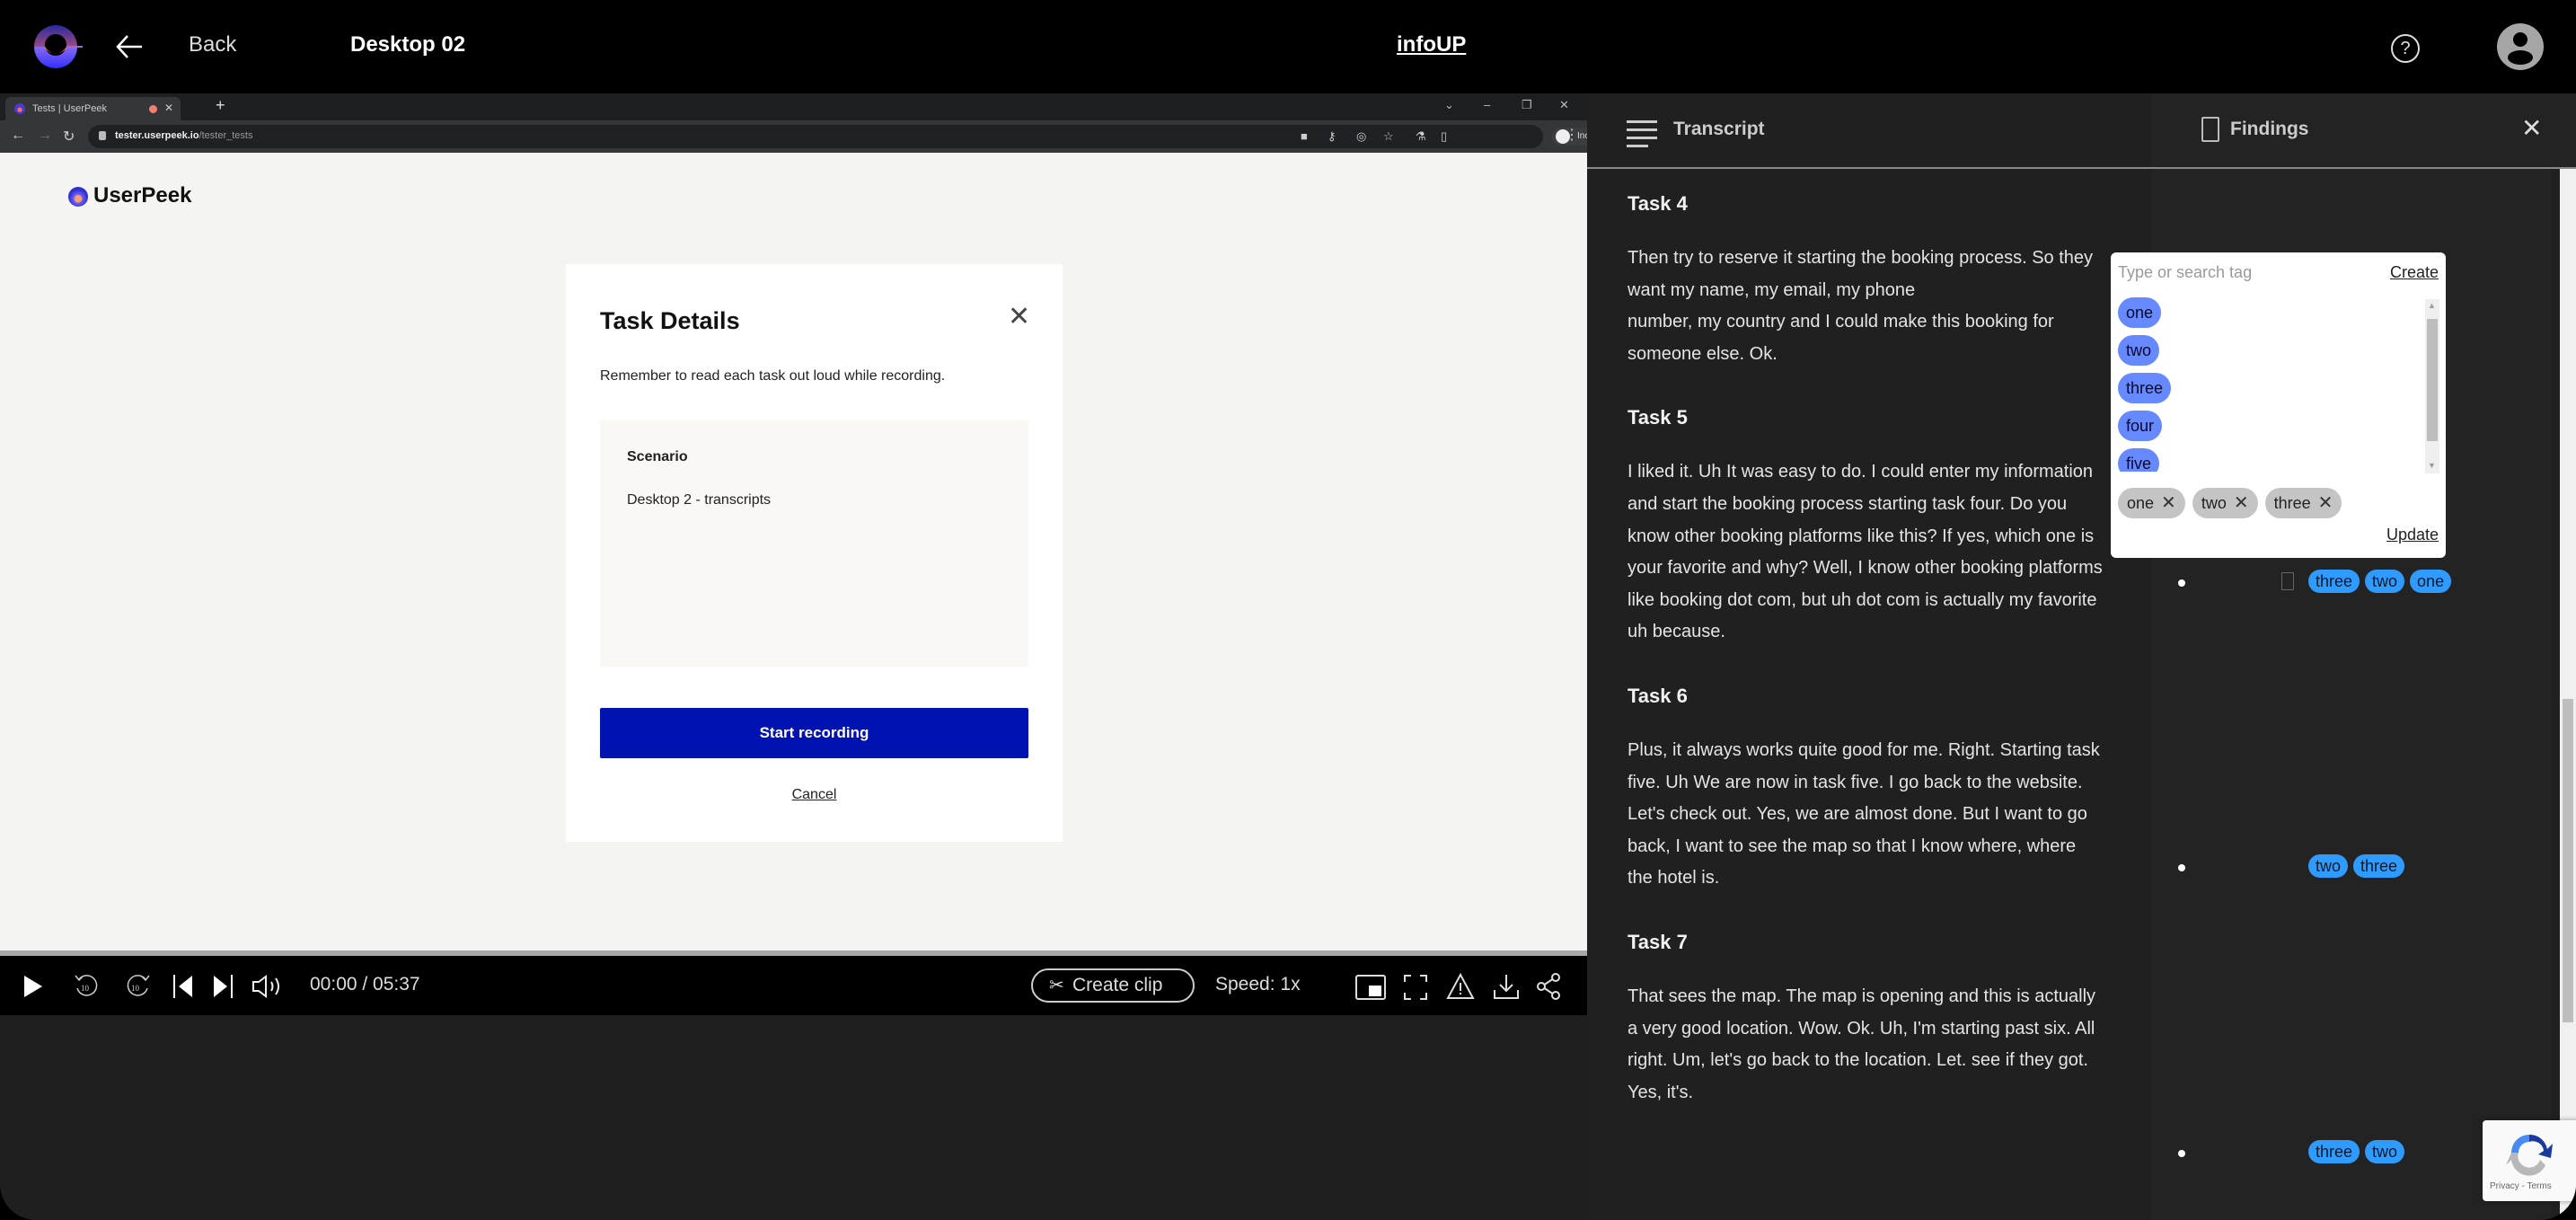  What do you see at coordinates (814, 543) in the screenshot?
I see `scenario-box: Scenario Desktop 2 - transcripts` at bounding box center [814, 543].